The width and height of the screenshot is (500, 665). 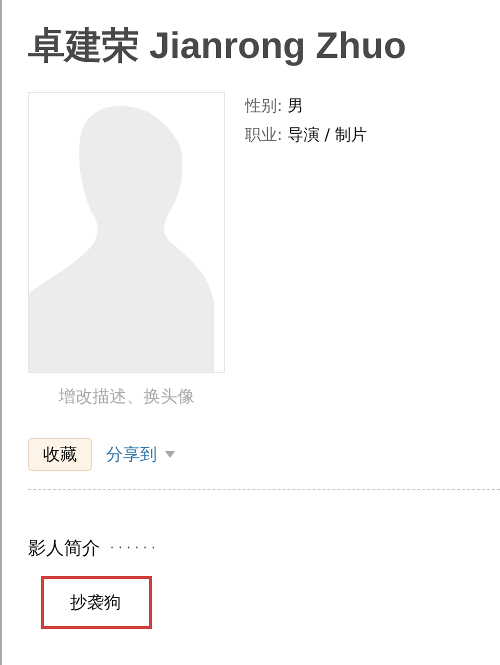 What do you see at coordinates (133, 548) in the screenshot?
I see `dotted-leader: · · · · · ·` at bounding box center [133, 548].